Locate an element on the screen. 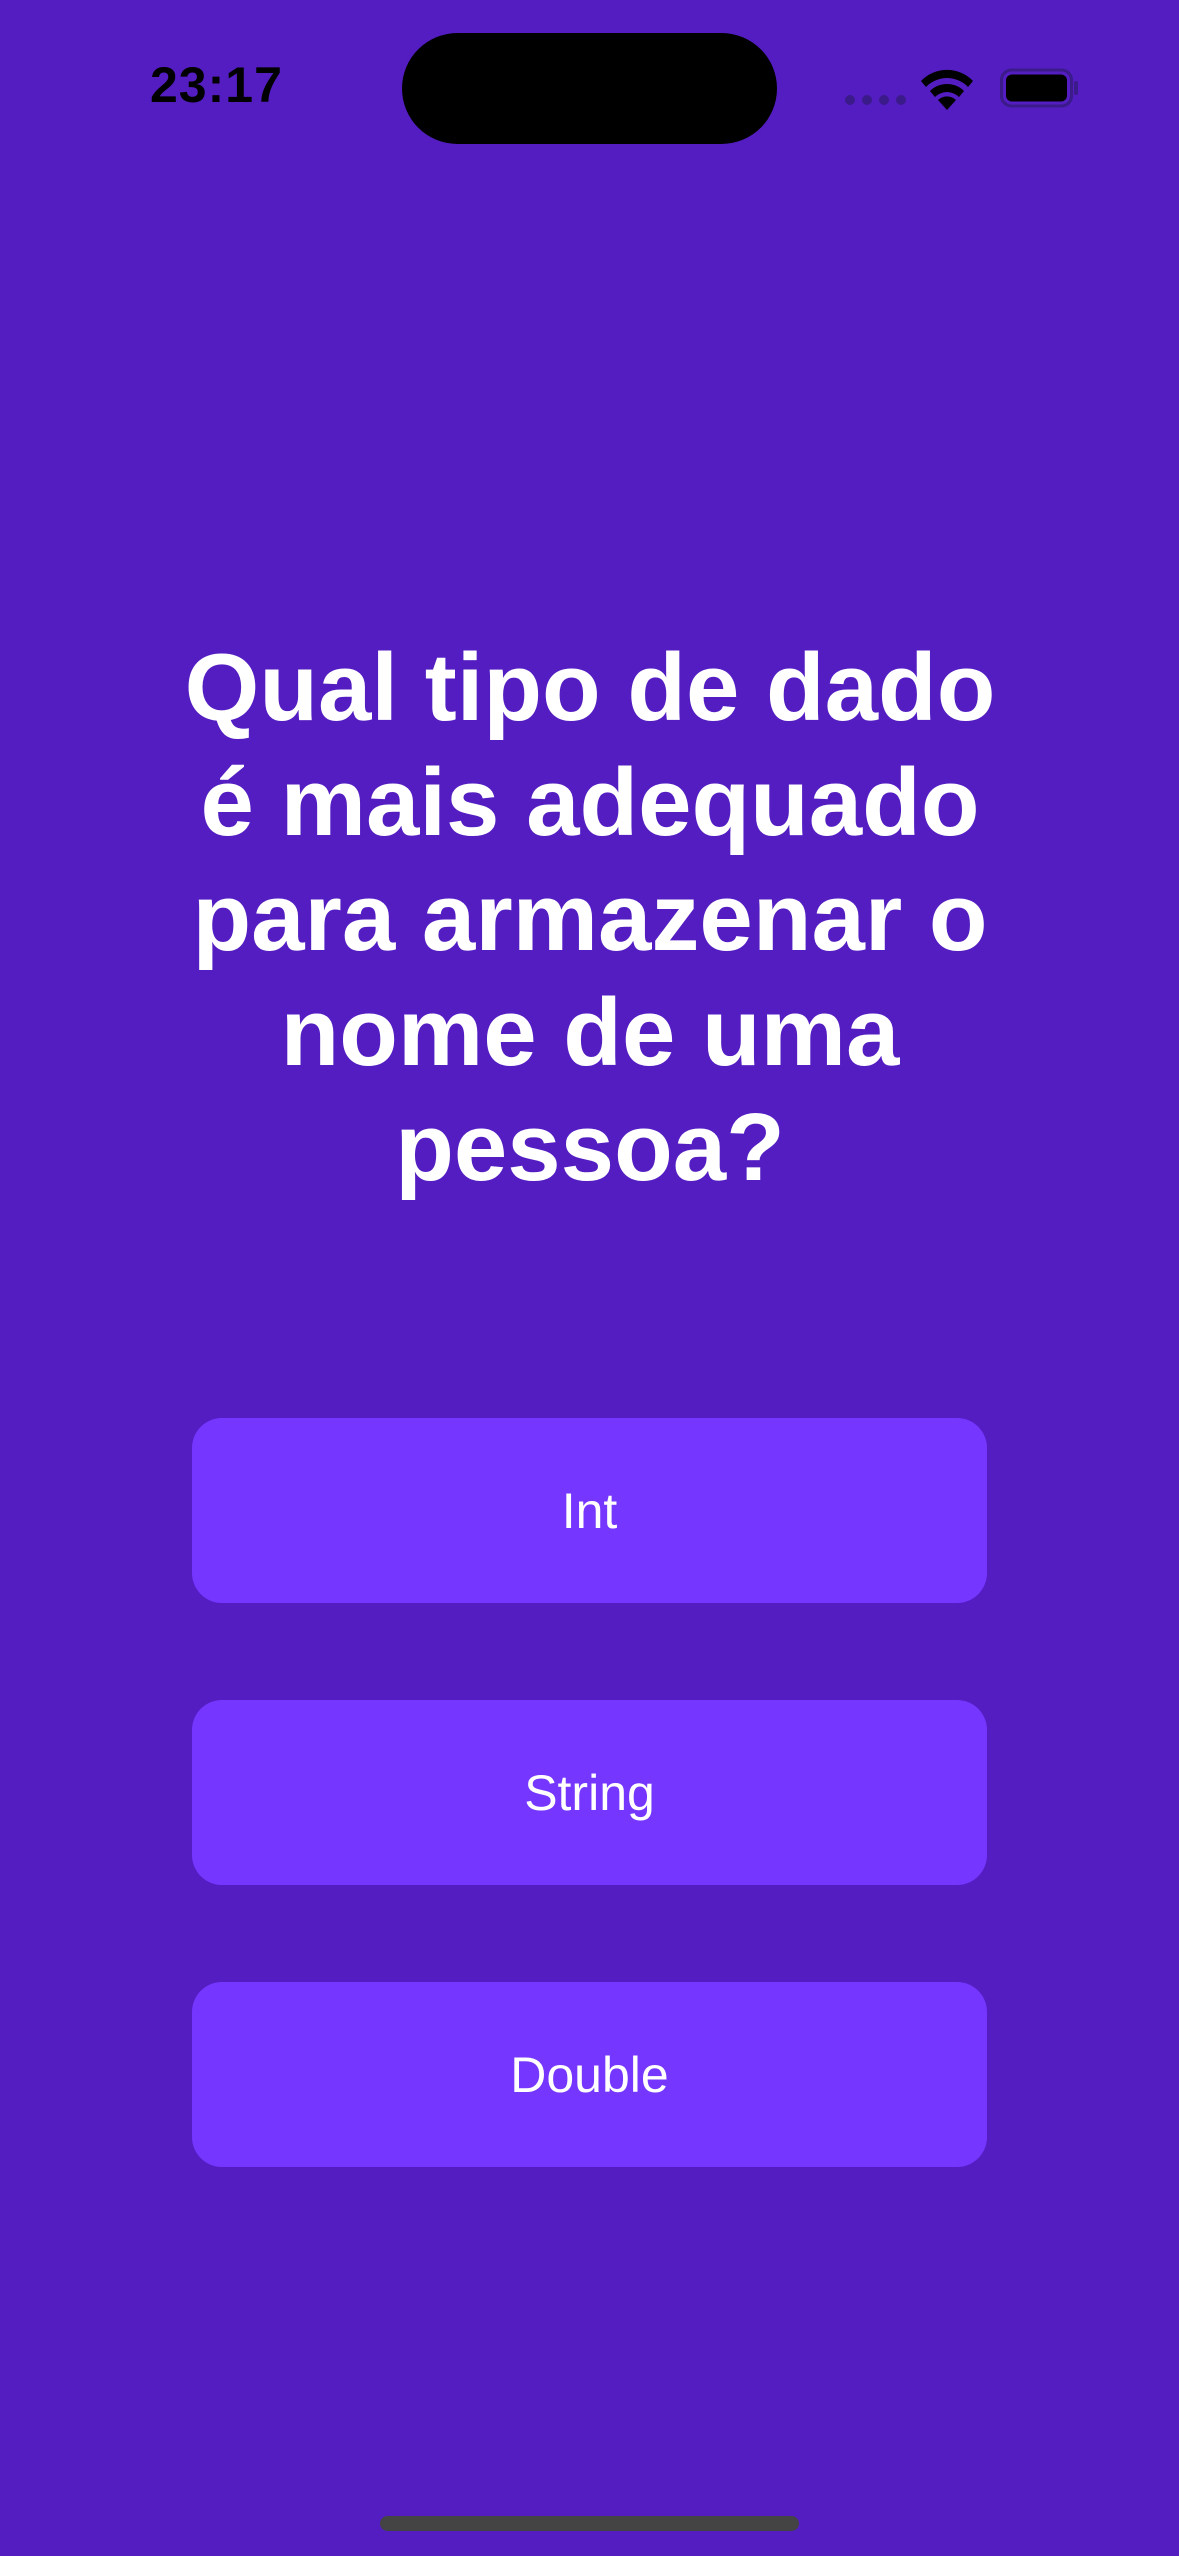  dynamic-island is located at coordinates (589, 88).